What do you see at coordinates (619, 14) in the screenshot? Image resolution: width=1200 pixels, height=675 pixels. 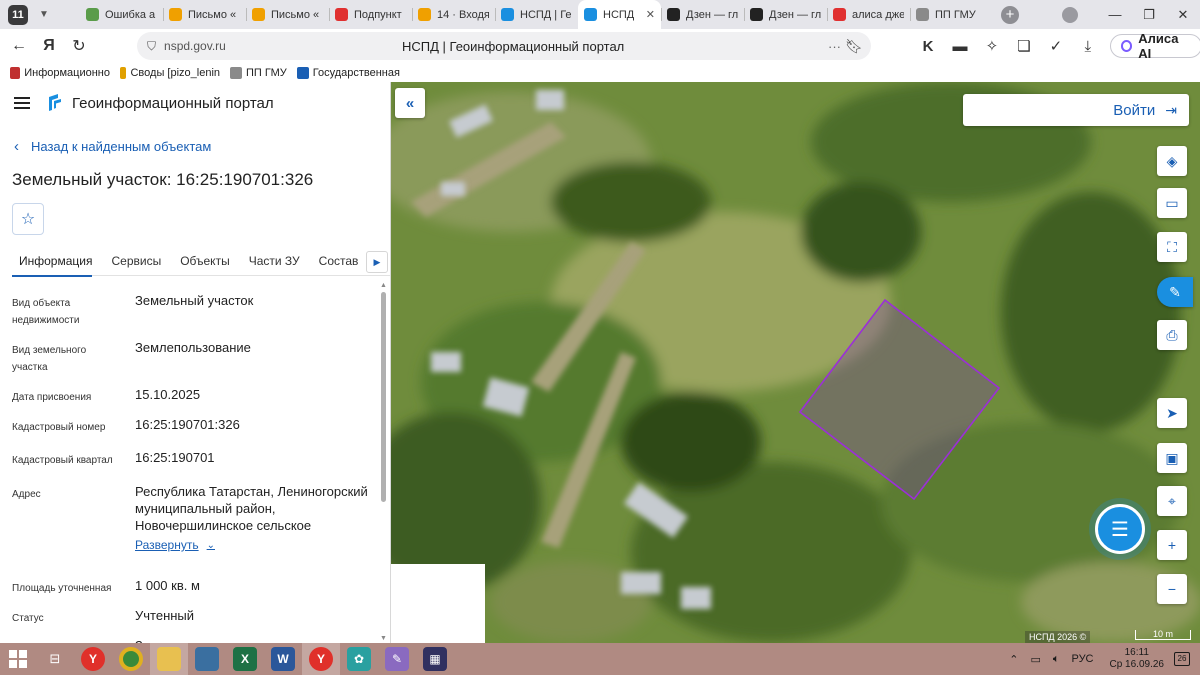 I see `browser-tab: НСПД ✕` at bounding box center [619, 14].